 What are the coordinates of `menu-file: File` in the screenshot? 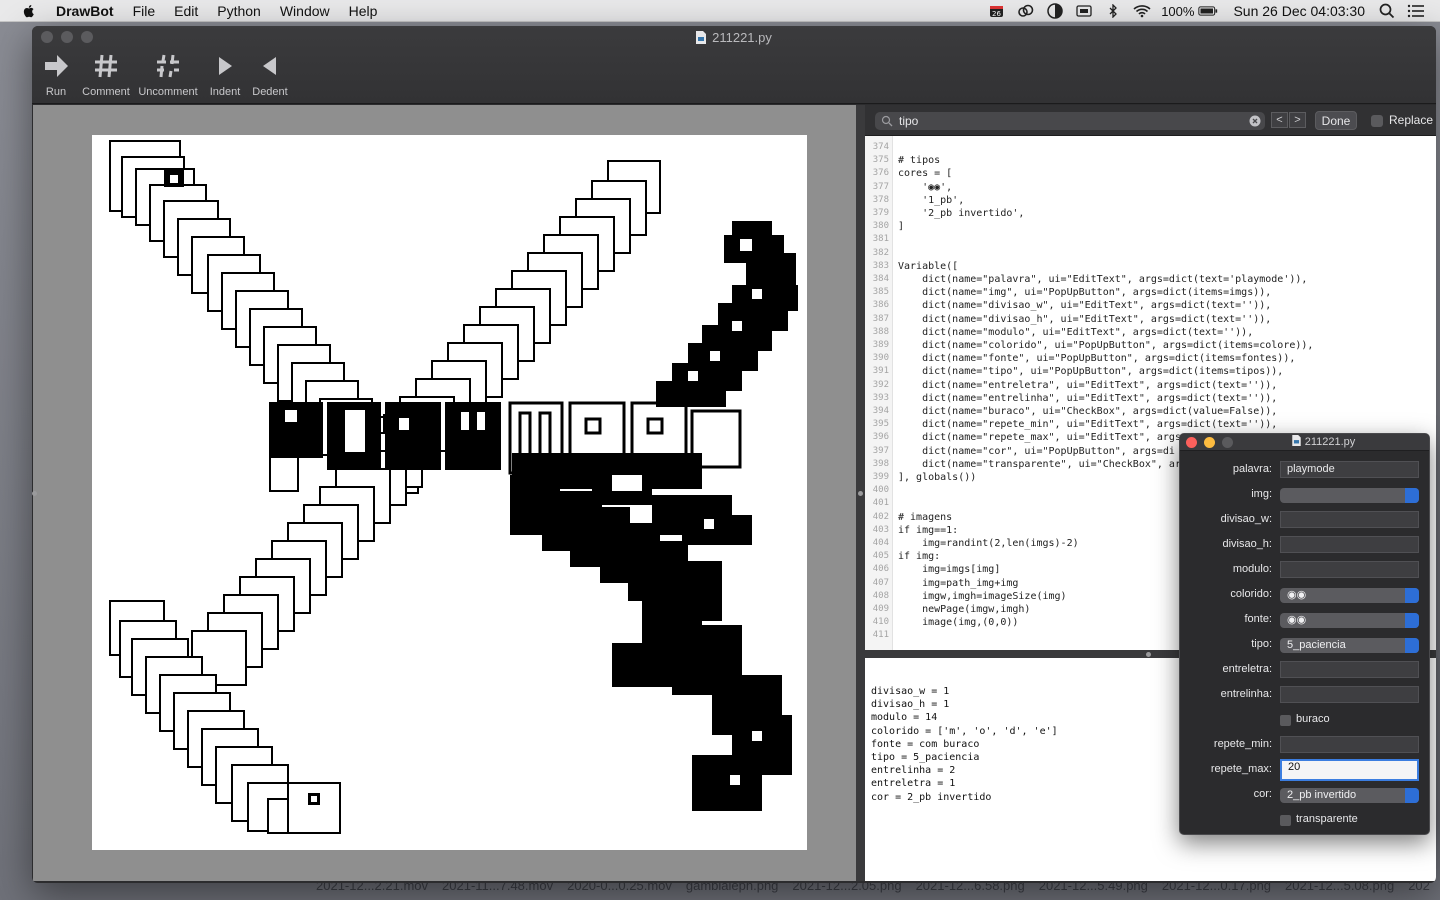 It's located at (144, 11).